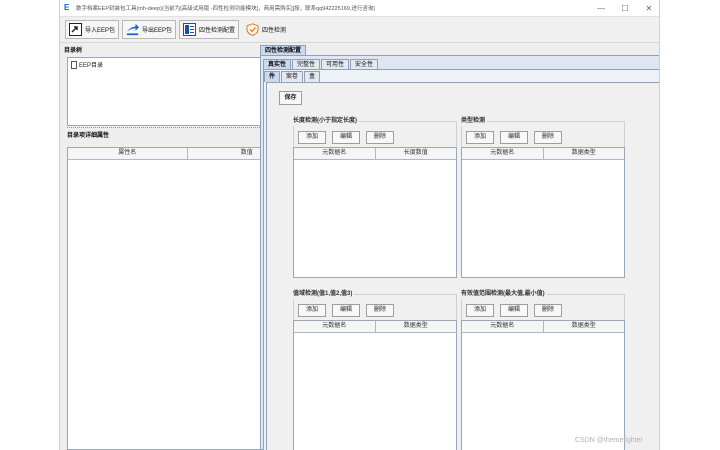 This screenshot has width=720, height=450. I want to click on save-button: 保存, so click(290, 98).